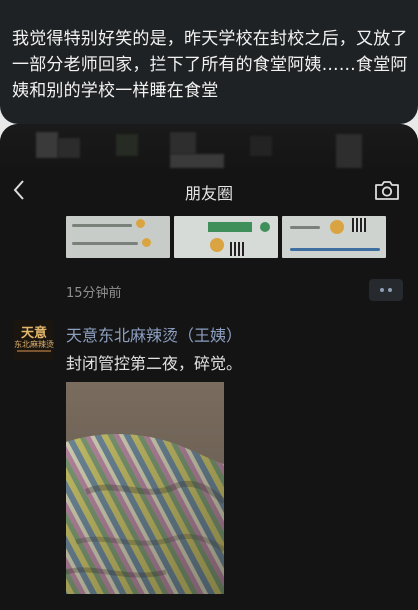 Image resolution: width=418 pixels, height=610 pixels. What do you see at coordinates (145, 488) in the screenshot?
I see `post-photo` at bounding box center [145, 488].